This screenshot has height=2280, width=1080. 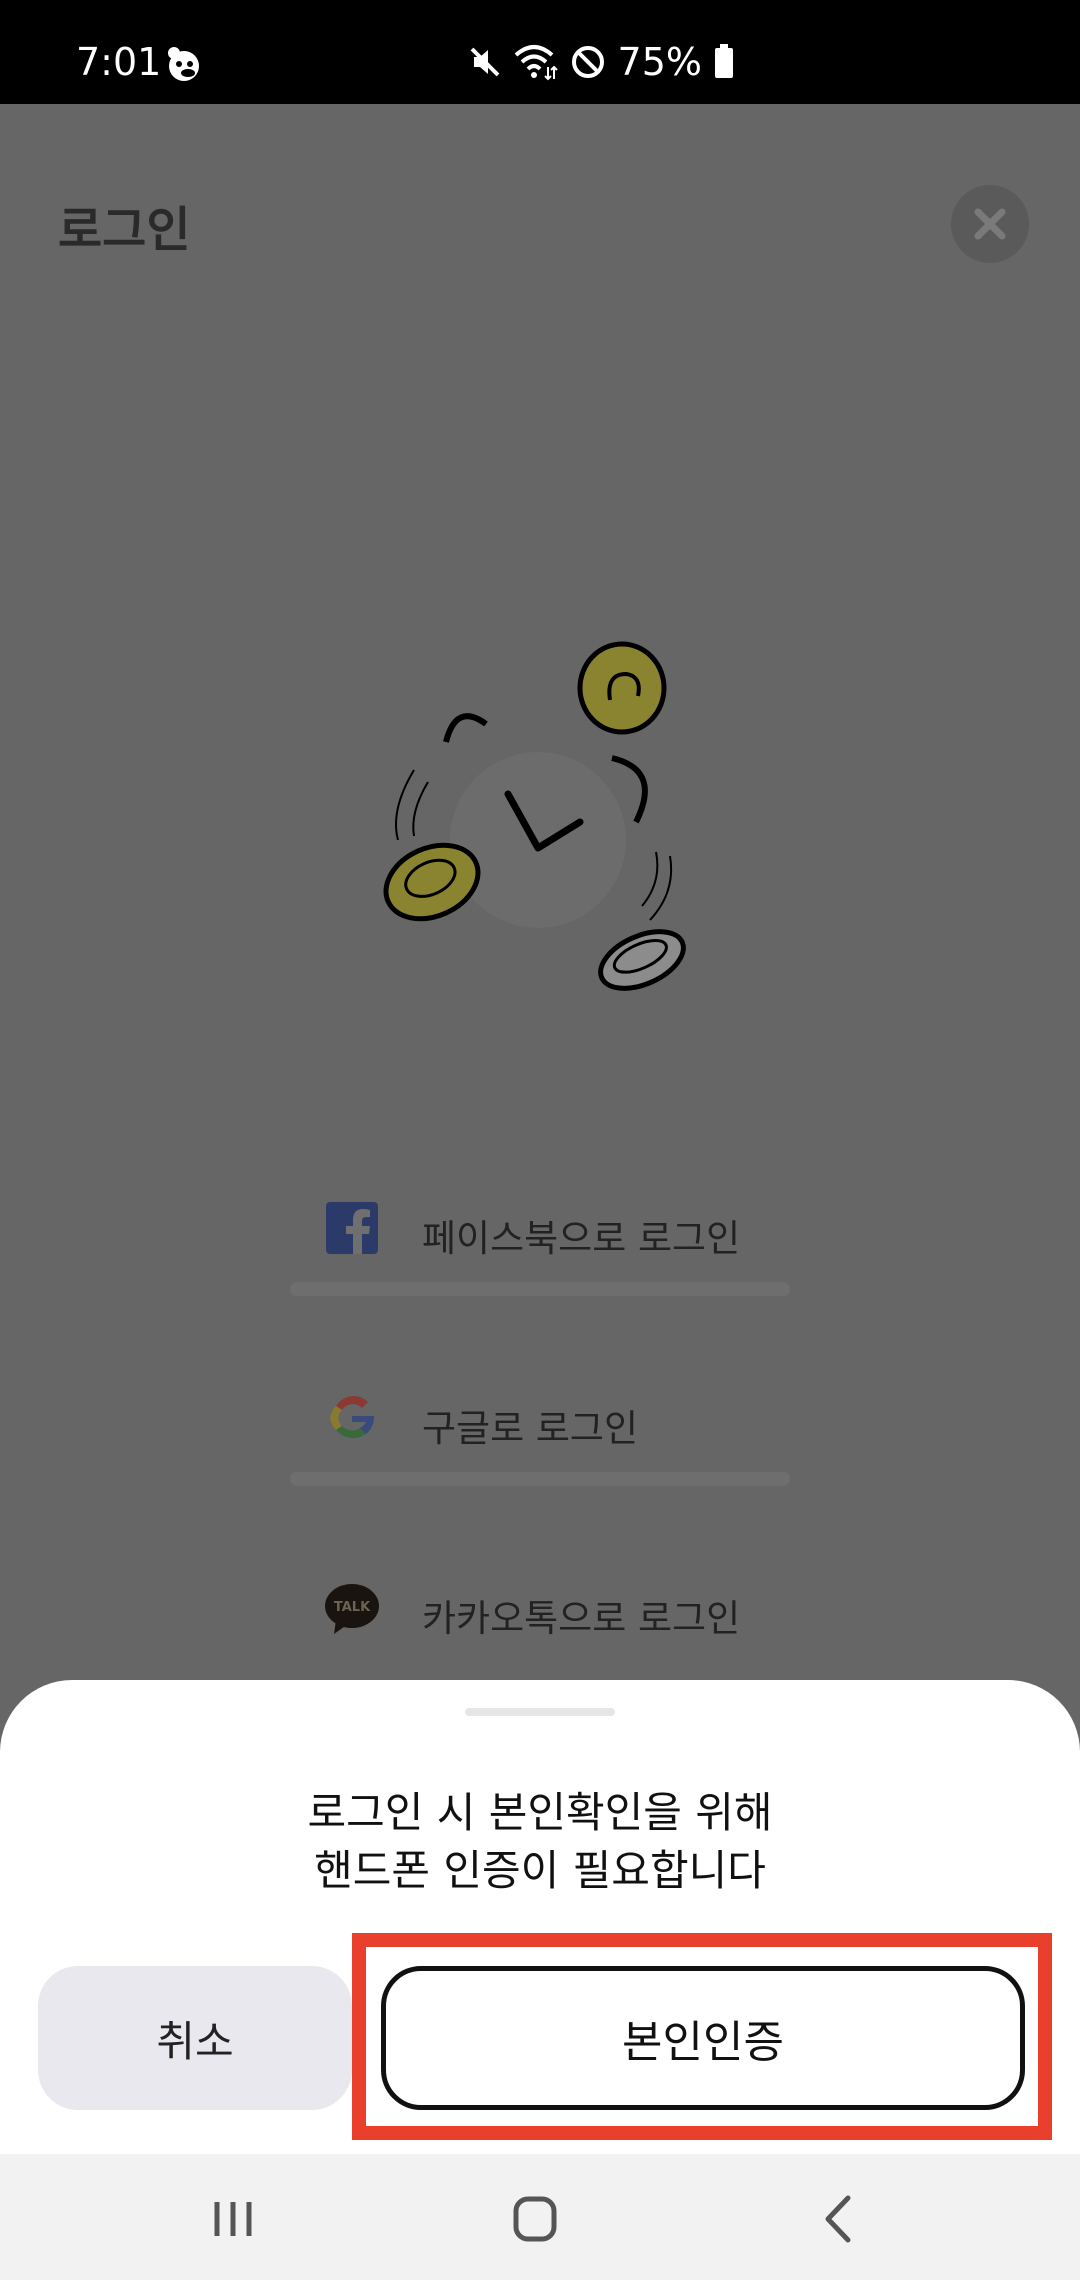 What do you see at coordinates (540, 1812) in the screenshot?
I see `verification-message-line1: 로그인 시 본인확인을 위해` at bounding box center [540, 1812].